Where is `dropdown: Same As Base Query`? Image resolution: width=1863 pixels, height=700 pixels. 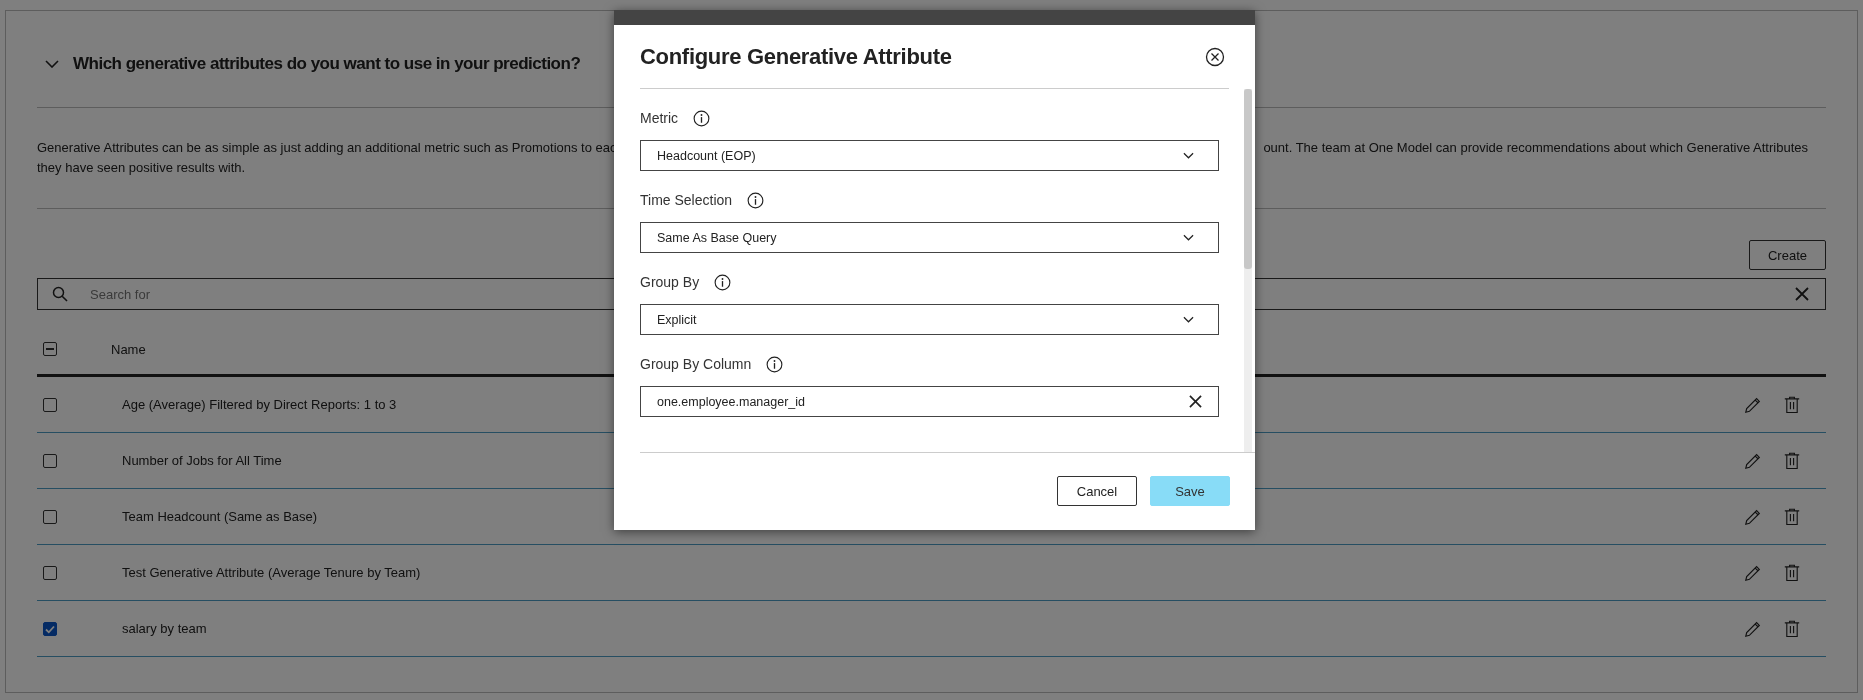 dropdown: Same As Base Query is located at coordinates (929, 237).